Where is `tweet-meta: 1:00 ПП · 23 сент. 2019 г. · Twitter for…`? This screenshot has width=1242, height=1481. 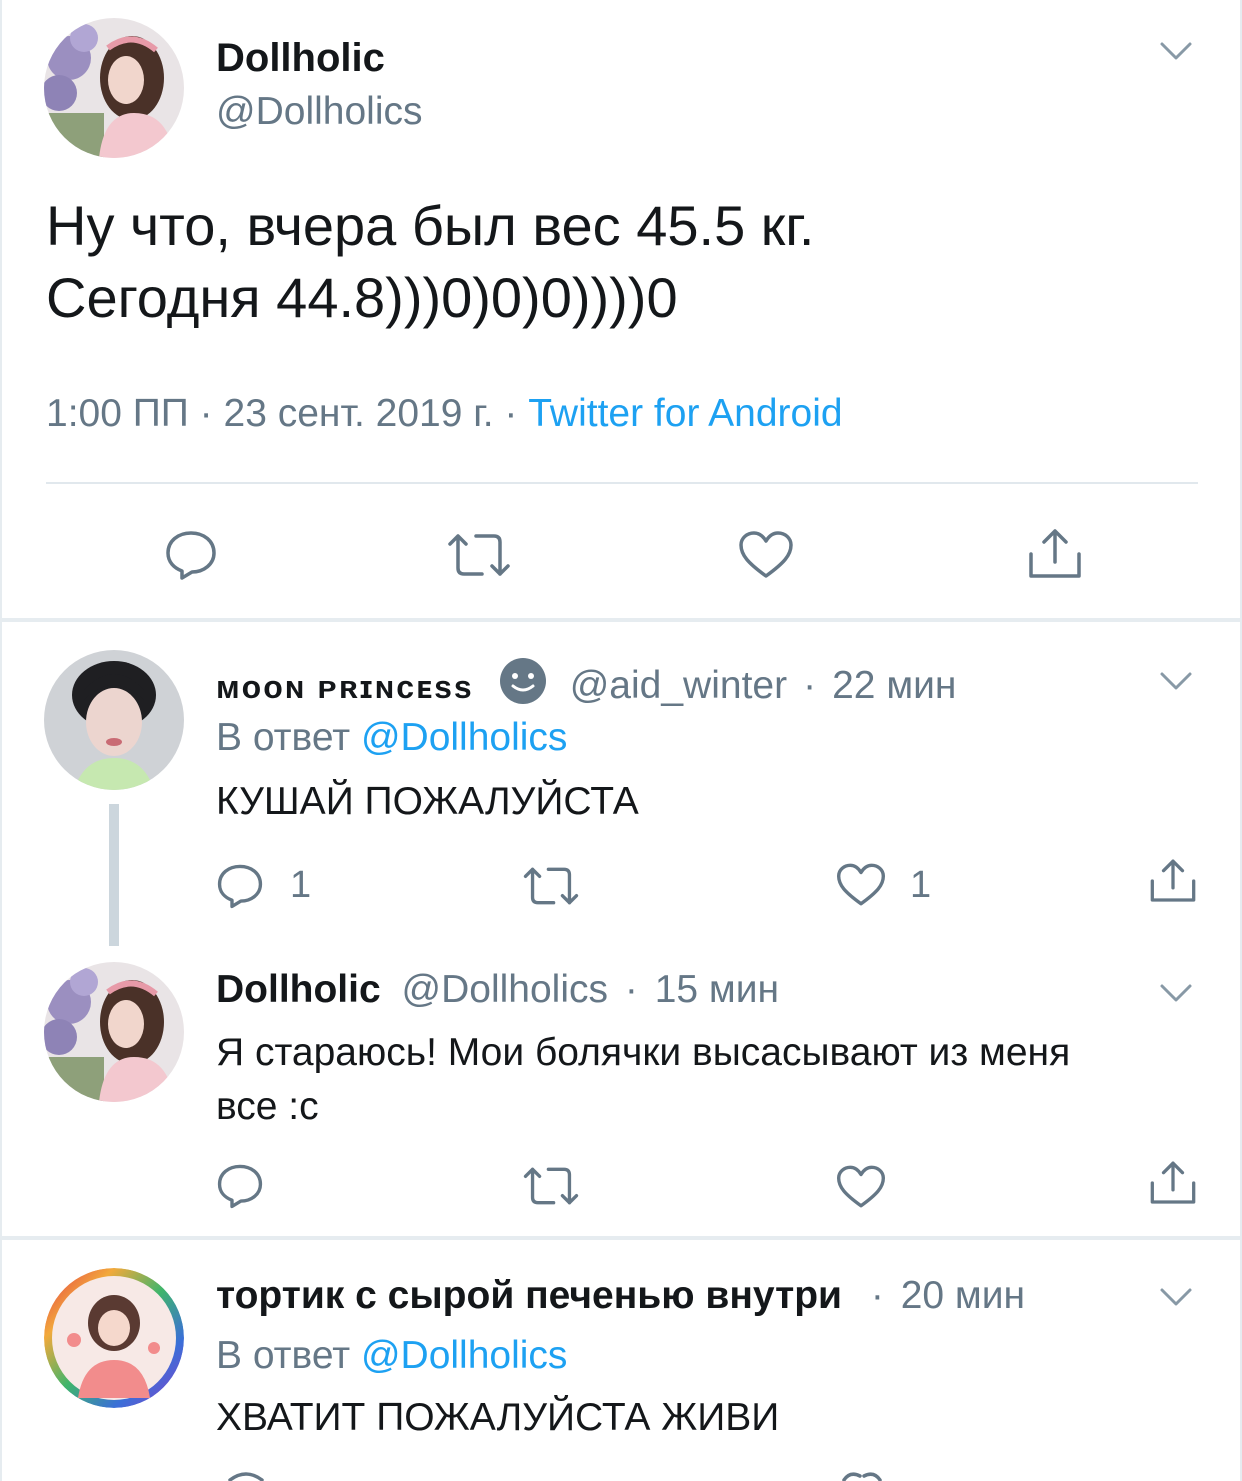 tweet-meta: 1:00 ПП · 23 сент. 2019 г. · Twitter for… is located at coordinates (444, 414).